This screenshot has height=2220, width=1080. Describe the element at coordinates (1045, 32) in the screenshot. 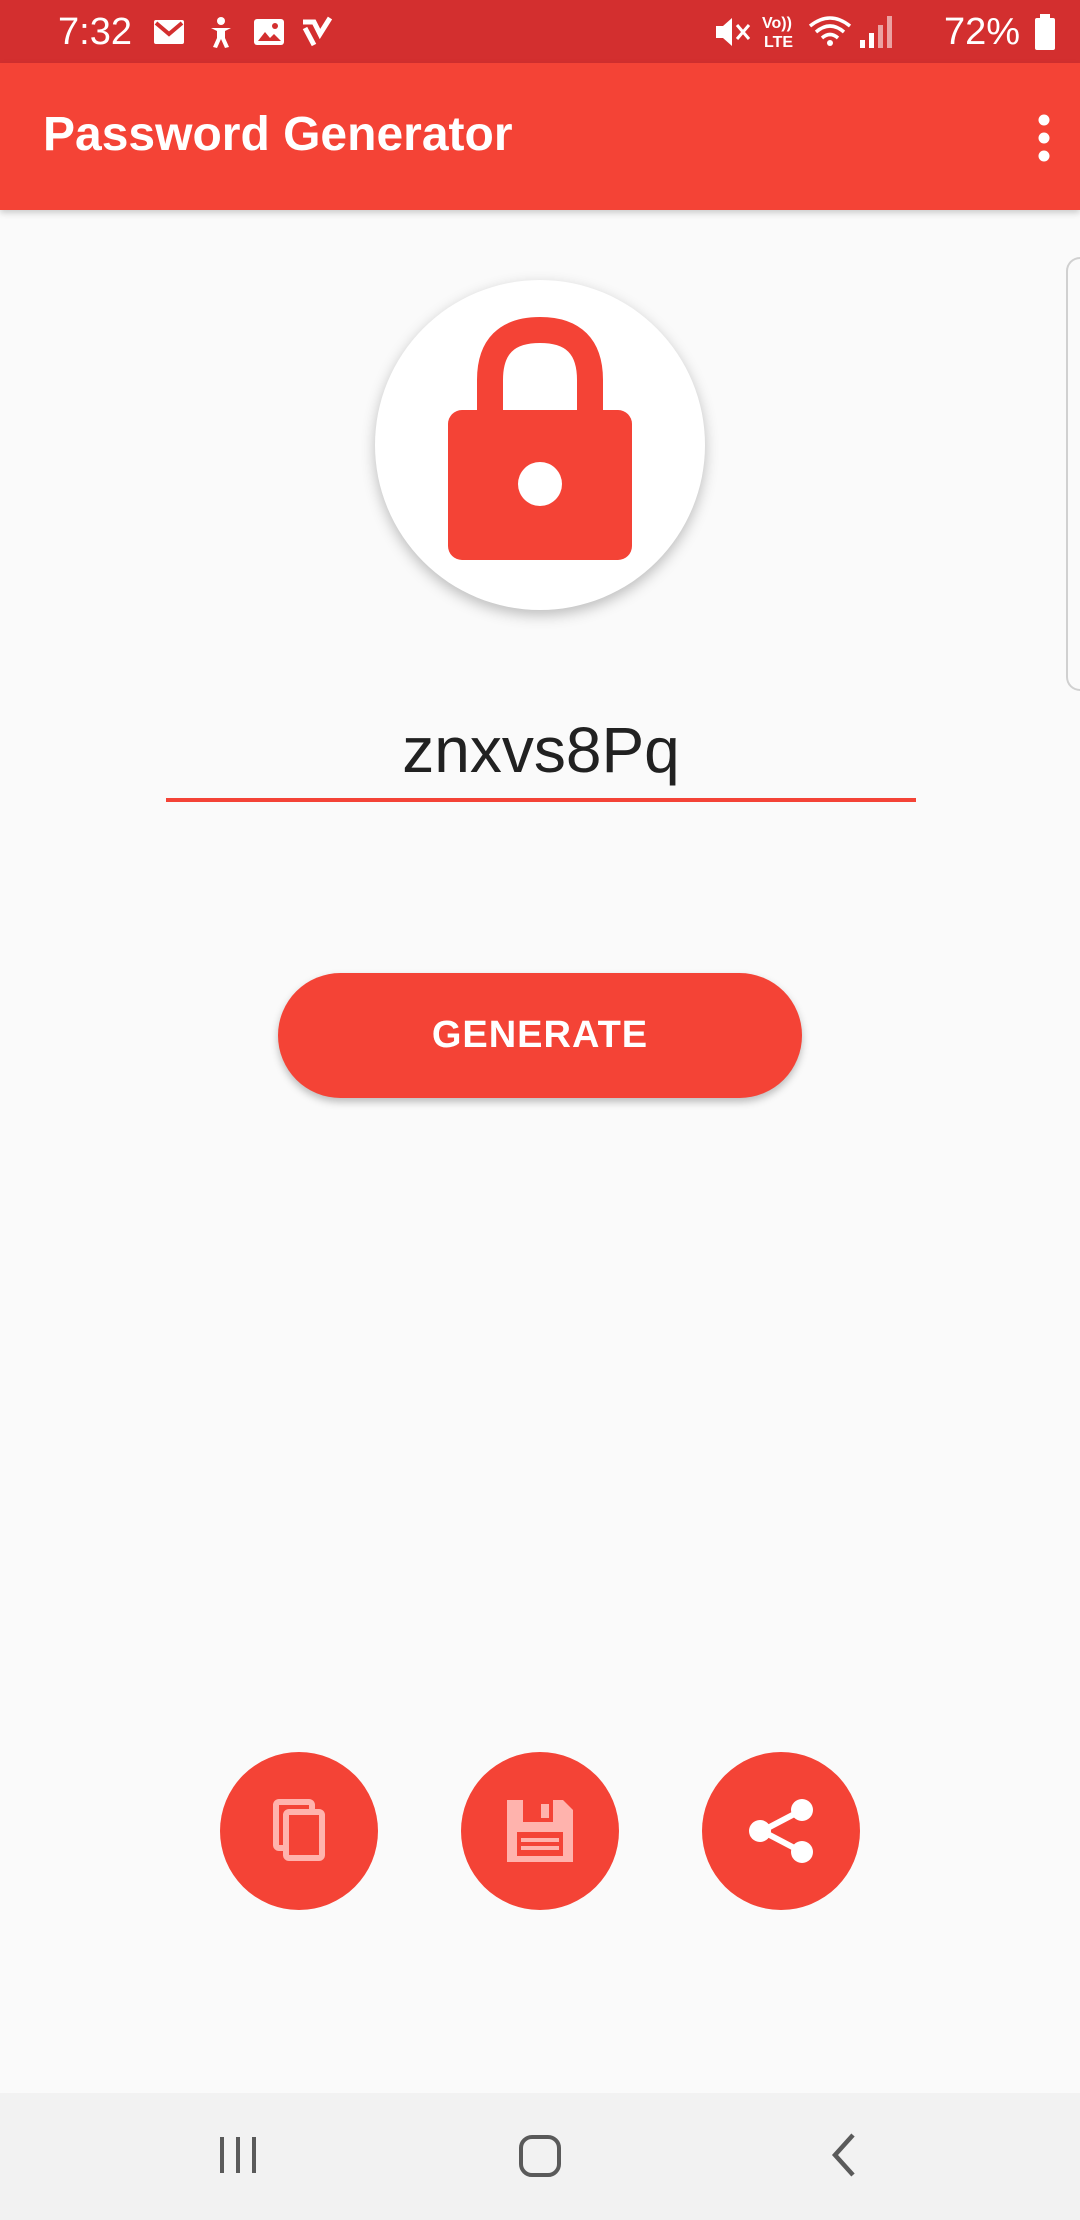

I see `battery-icon` at that location.